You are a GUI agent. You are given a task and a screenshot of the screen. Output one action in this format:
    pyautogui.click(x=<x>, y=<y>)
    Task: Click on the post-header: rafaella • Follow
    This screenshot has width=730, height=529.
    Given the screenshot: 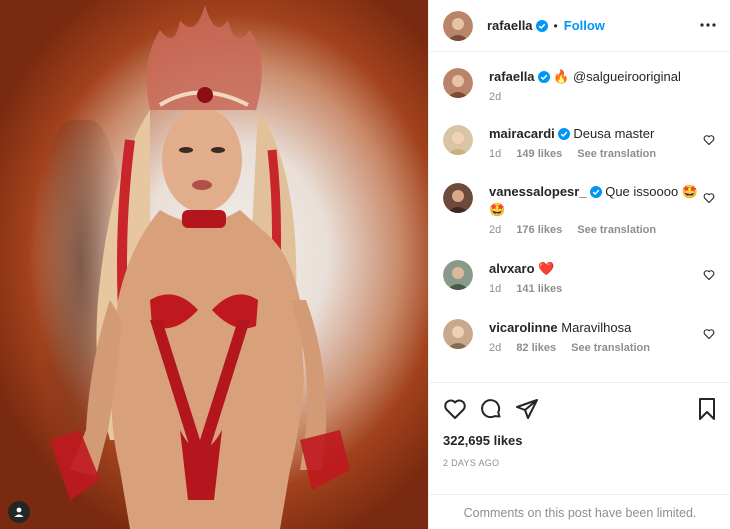 What is the action you would take?
    pyautogui.click(x=579, y=26)
    